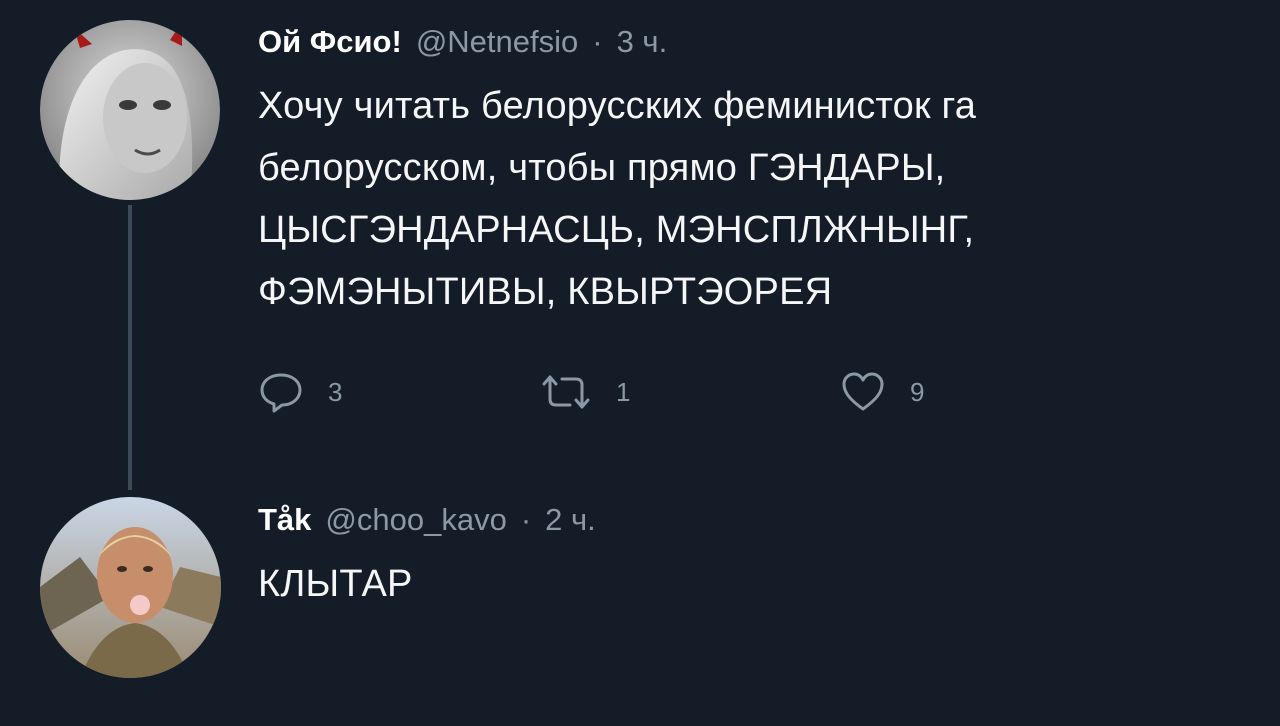 This screenshot has width=1280, height=726. I want to click on like-button: 9, so click(882, 392).